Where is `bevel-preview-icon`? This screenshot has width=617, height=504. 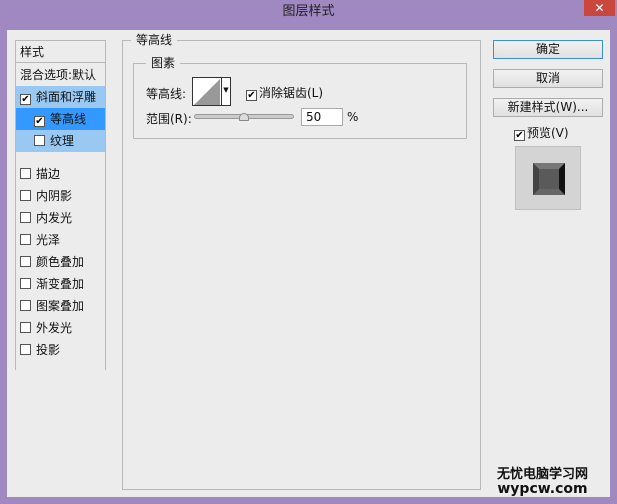 bevel-preview-icon is located at coordinates (549, 179).